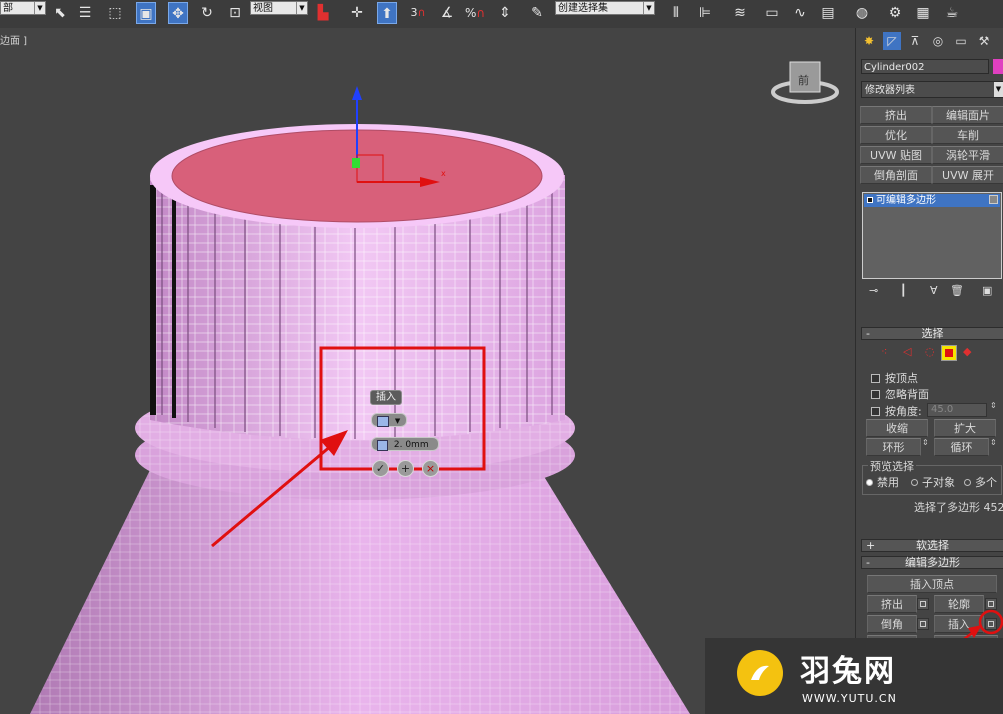 Image resolution: width=1003 pixels, height=714 pixels. What do you see at coordinates (938, 41) in the screenshot?
I see `motion-tab-icon: ◎` at bounding box center [938, 41].